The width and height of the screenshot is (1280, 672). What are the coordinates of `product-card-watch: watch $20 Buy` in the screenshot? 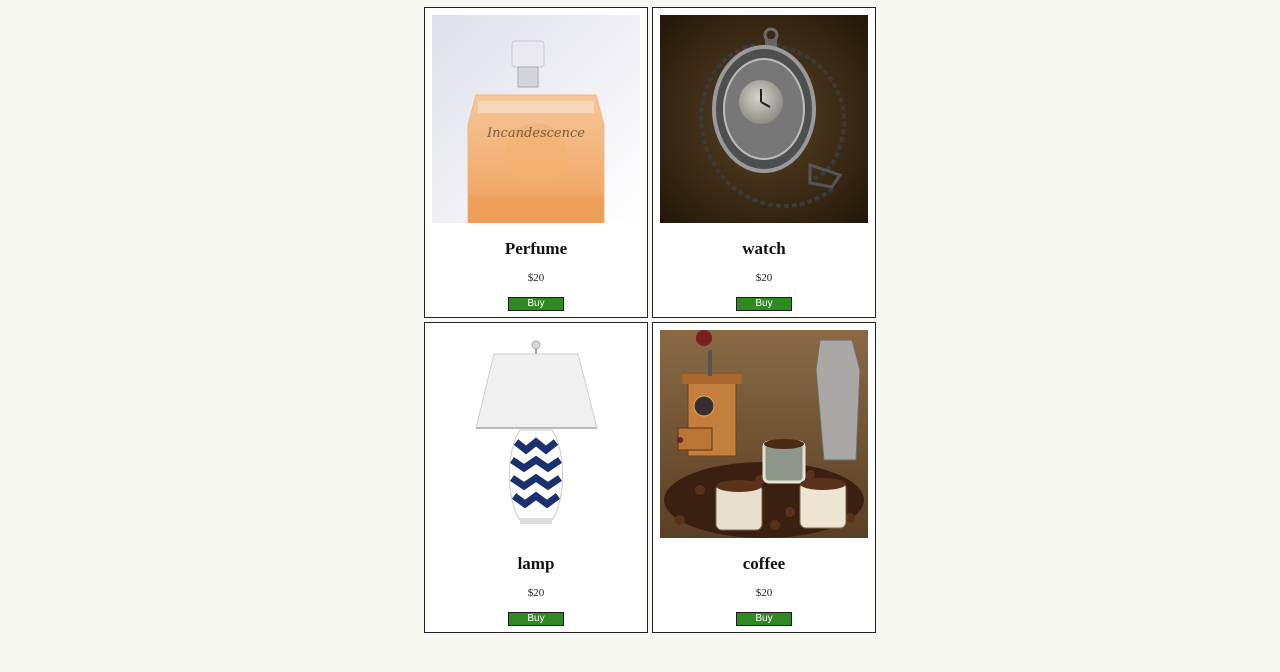 It's located at (764, 162).